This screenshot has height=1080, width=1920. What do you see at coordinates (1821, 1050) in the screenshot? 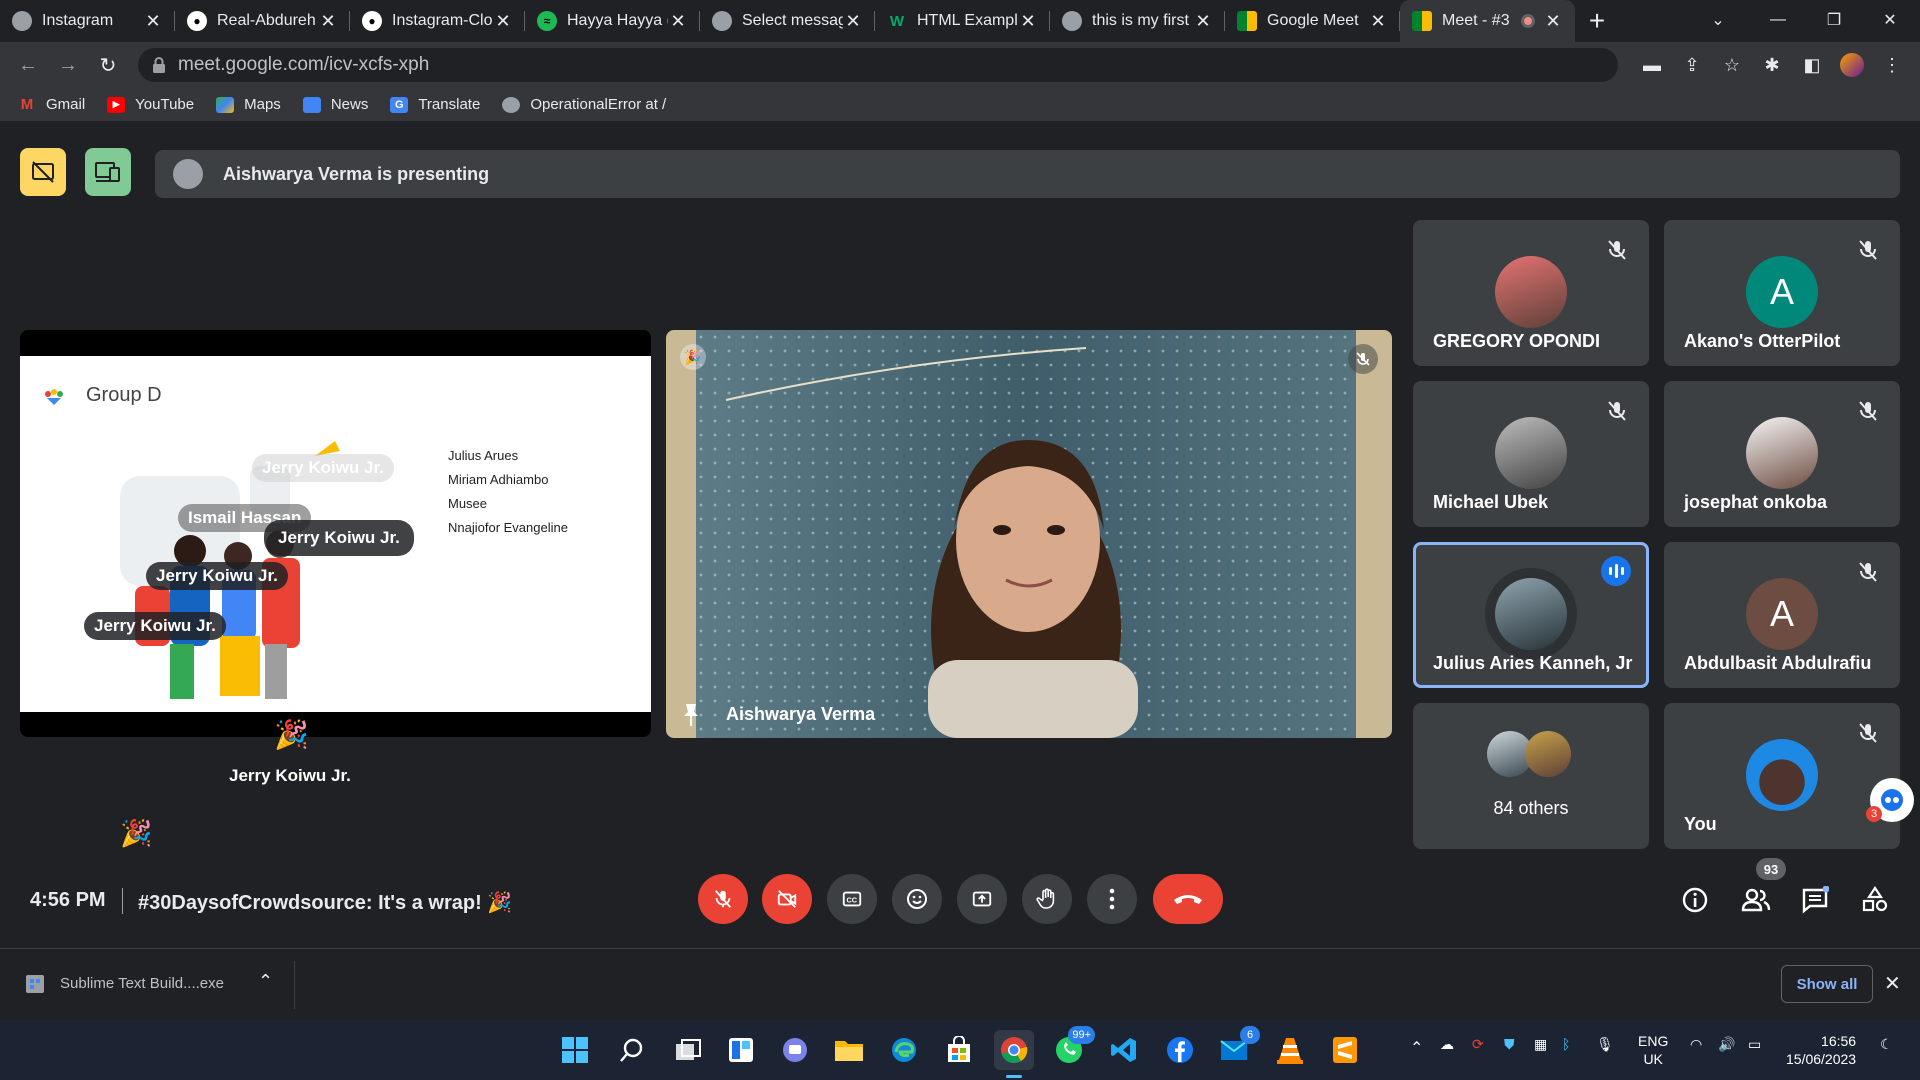
I see `system-clock: 16:56 15/06/2023` at bounding box center [1821, 1050].